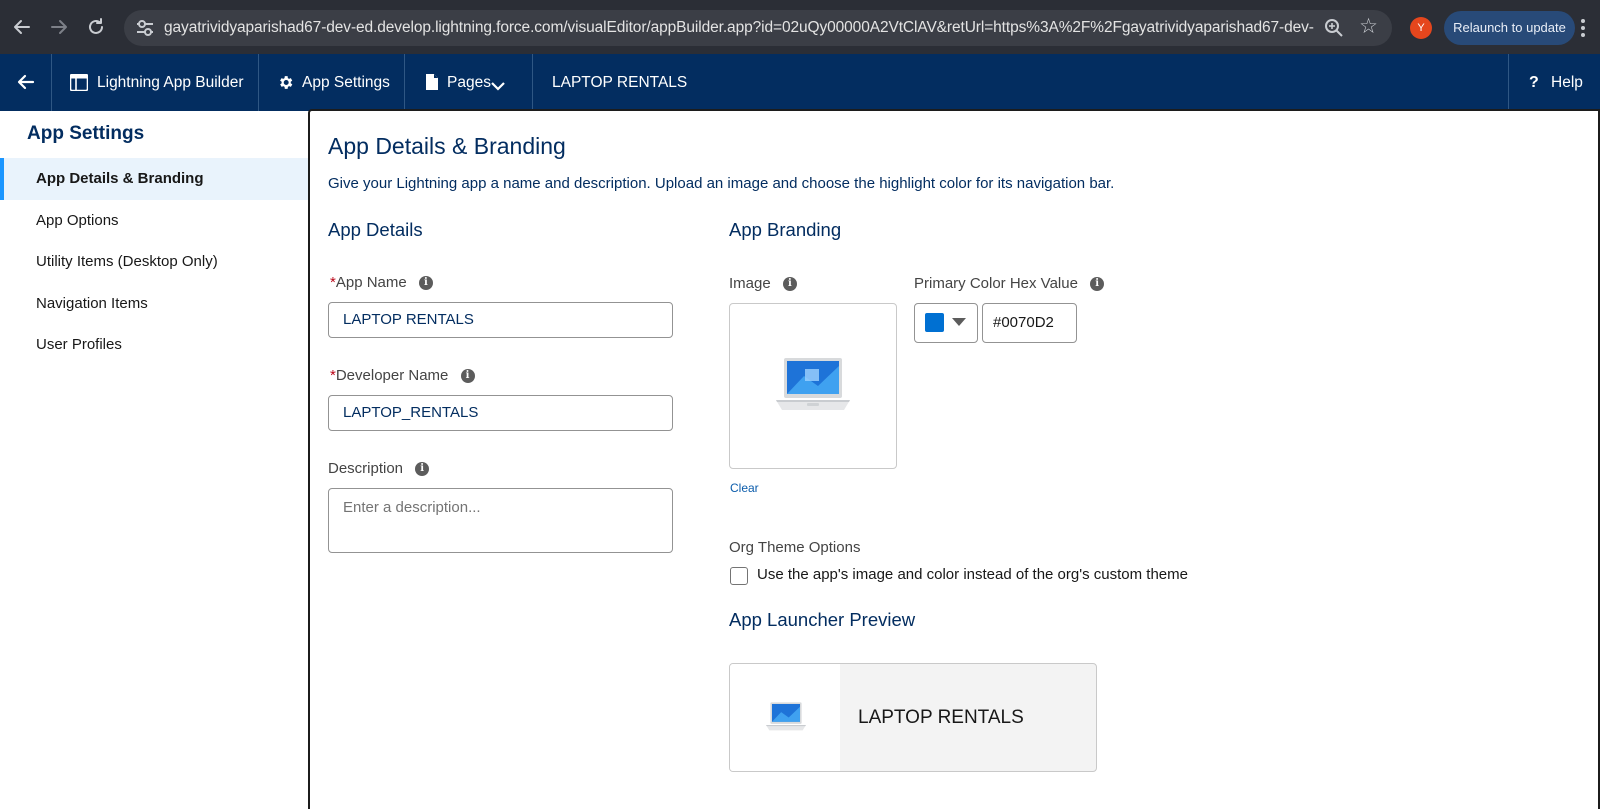  I want to click on app-builder-icon, so click(79, 84).